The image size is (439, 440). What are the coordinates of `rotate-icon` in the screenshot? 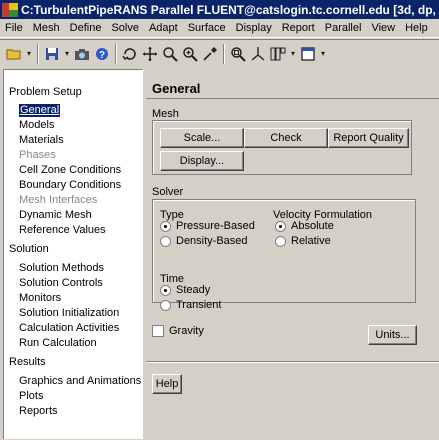 It's located at (130, 54).